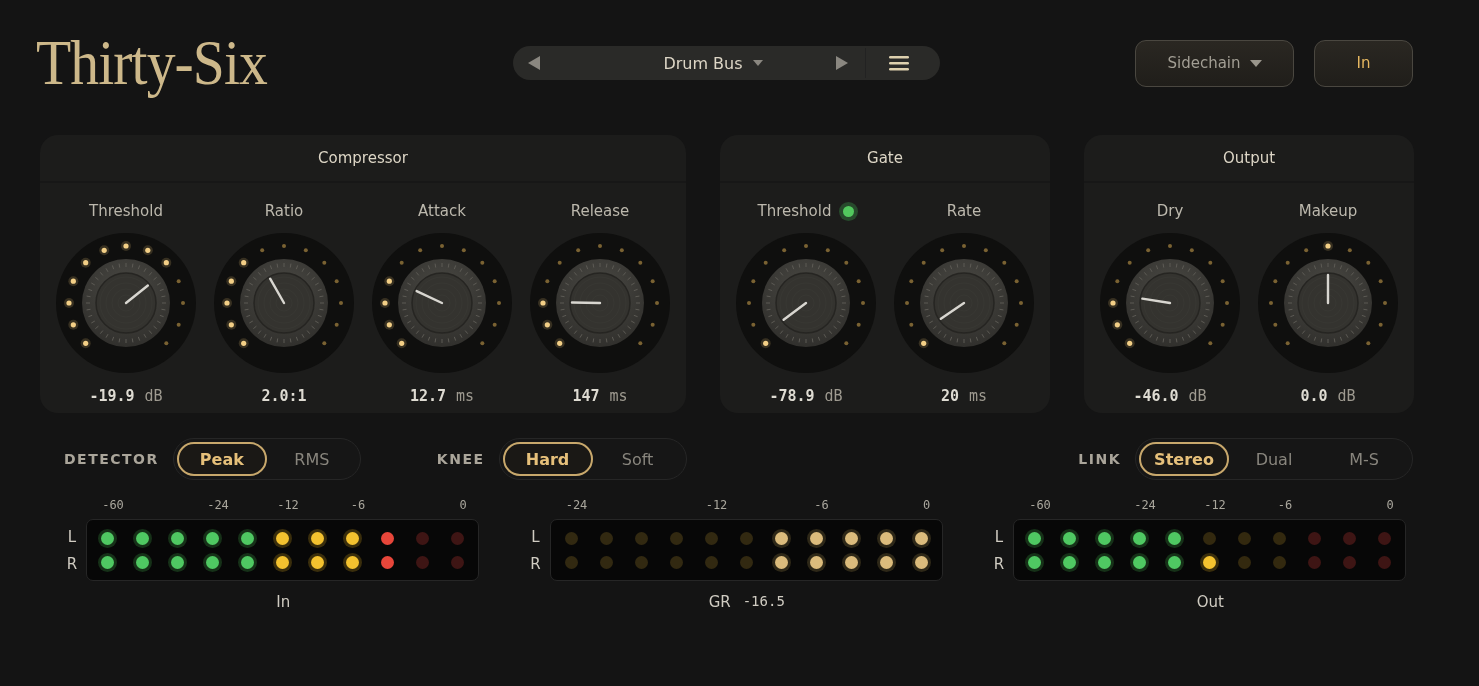 Image resolution: width=1479 pixels, height=686 pixels. What do you see at coordinates (1210, 602) in the screenshot?
I see `meter-caption: Out` at bounding box center [1210, 602].